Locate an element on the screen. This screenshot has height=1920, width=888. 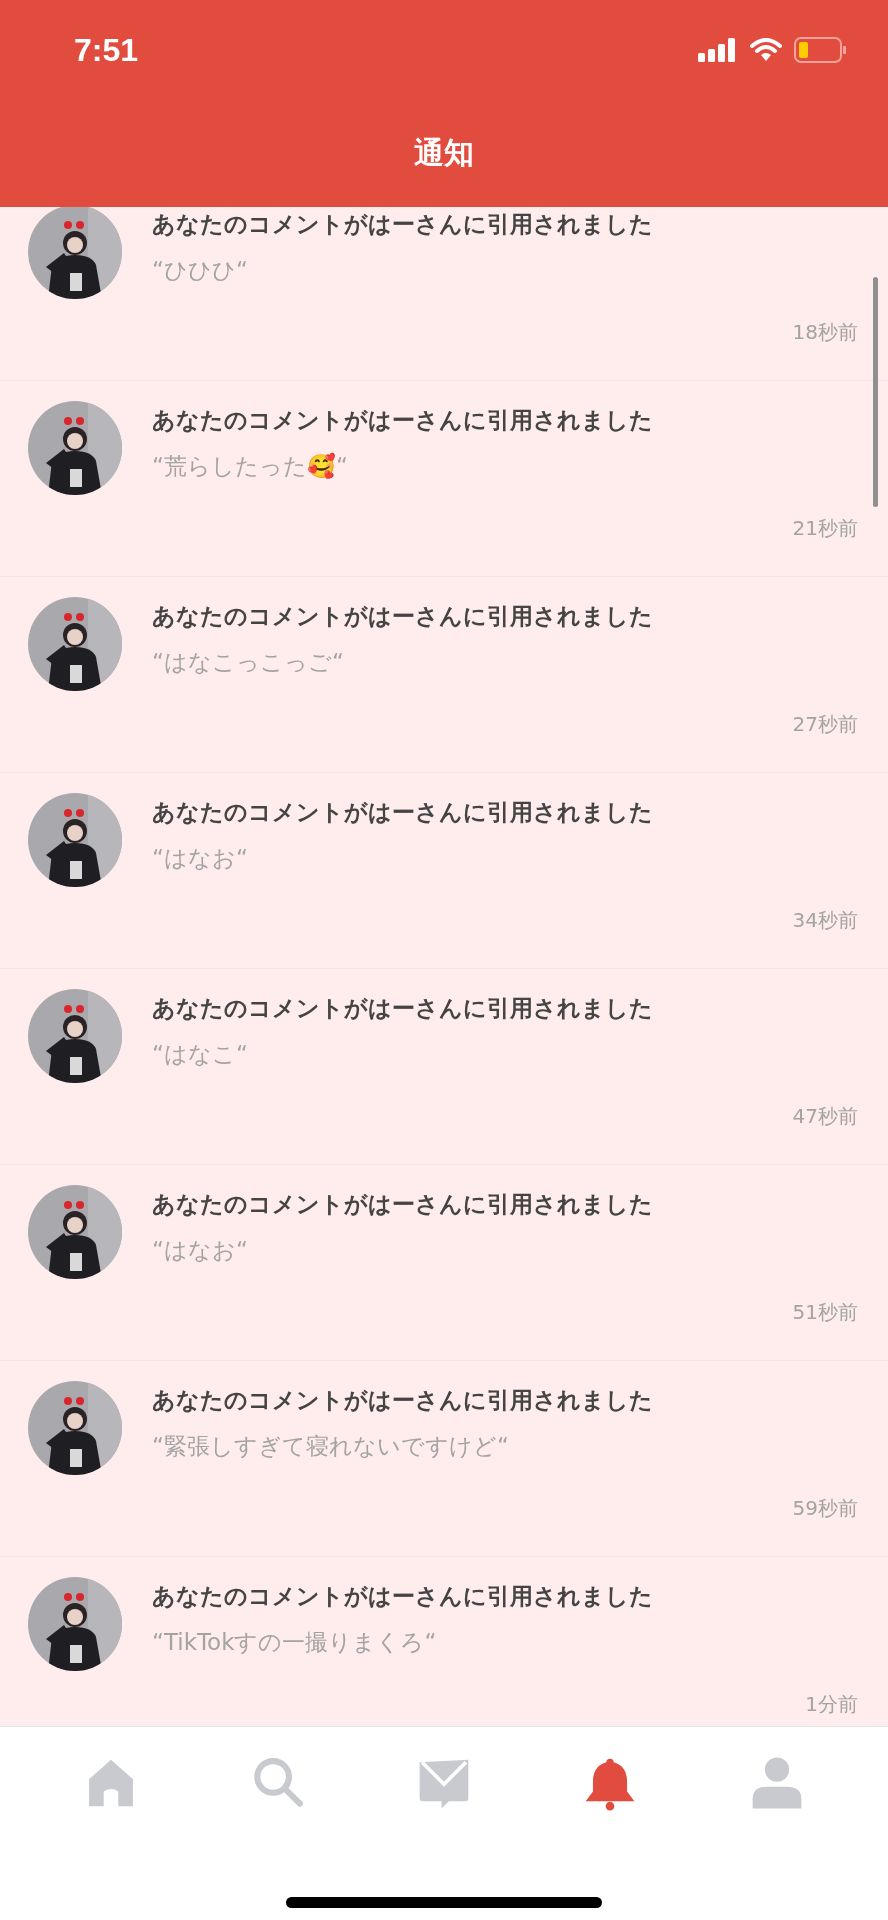
quoted-comment: “TikTokすの一撮りまくろ“ is located at coordinates (294, 1642).